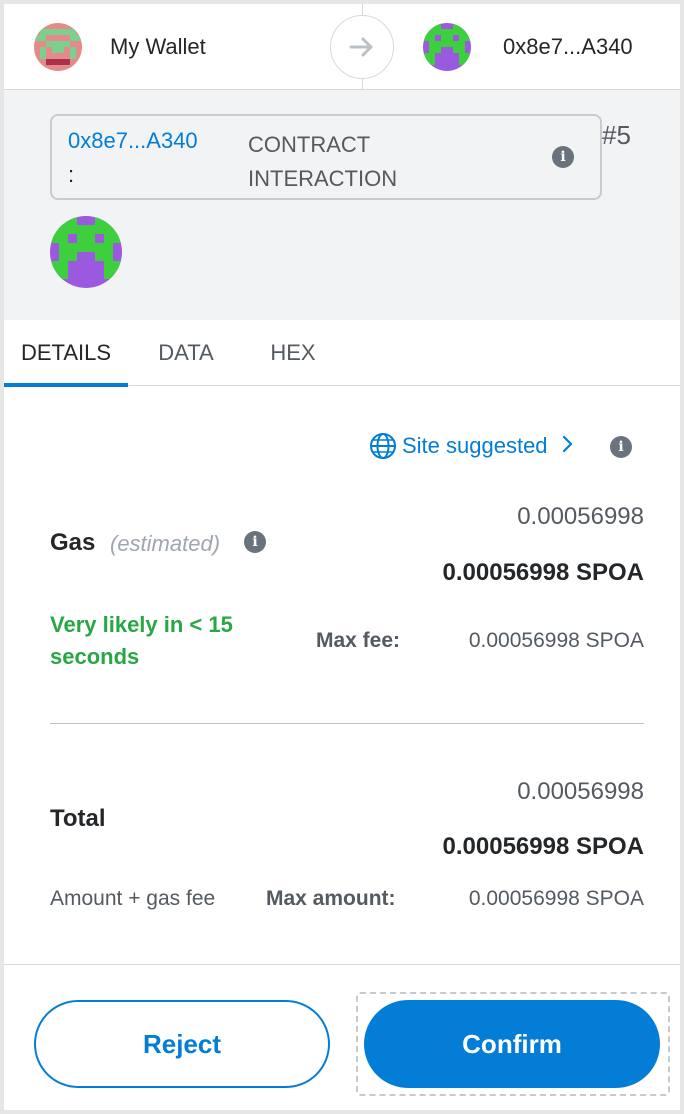  Describe the element at coordinates (347, 723) in the screenshot. I see `divider` at that location.